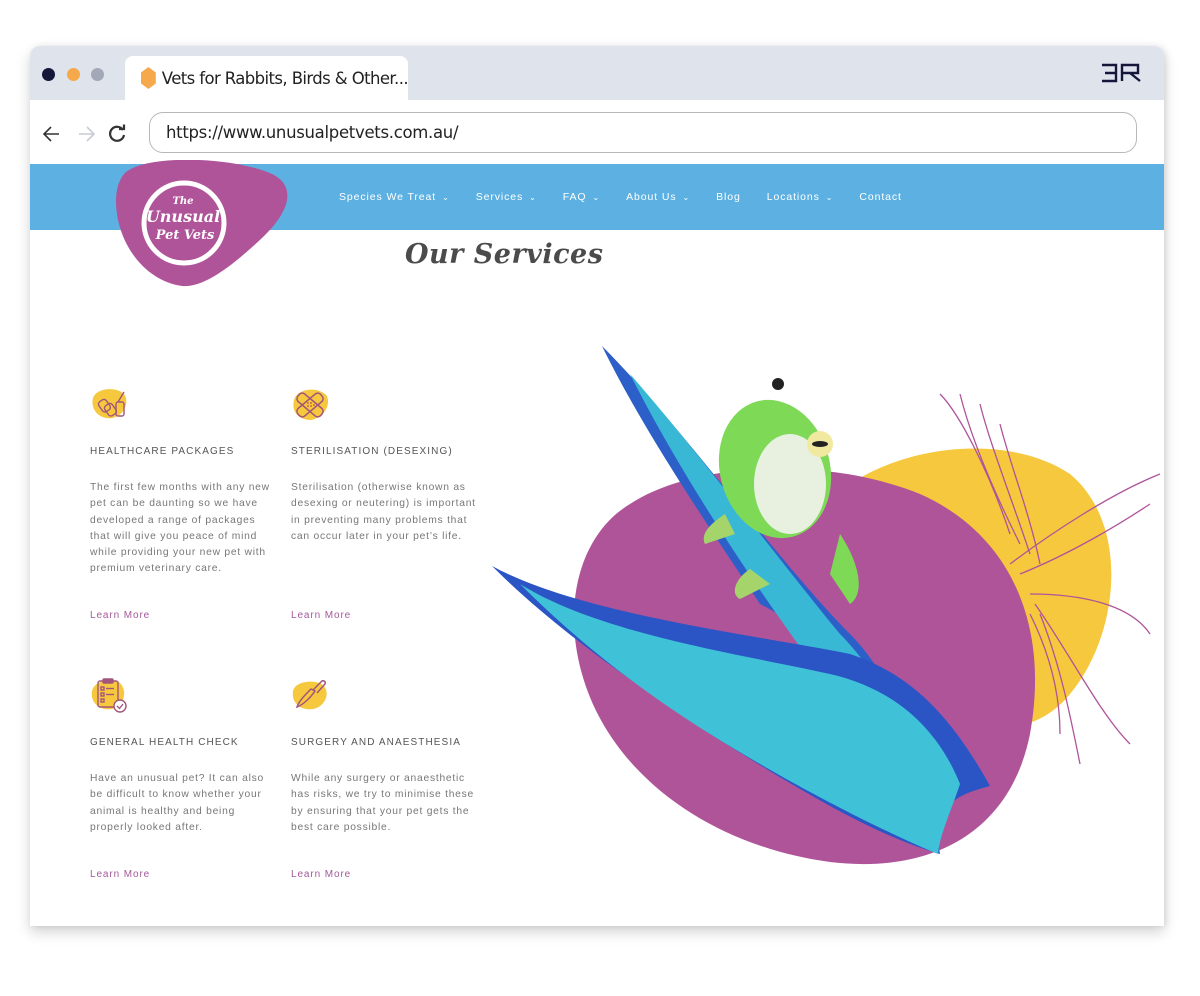 The height and width of the screenshot is (996, 1200). Describe the element at coordinates (164, 742) in the screenshot. I see `service-title: GENERAL HEALTH CHECK` at that location.